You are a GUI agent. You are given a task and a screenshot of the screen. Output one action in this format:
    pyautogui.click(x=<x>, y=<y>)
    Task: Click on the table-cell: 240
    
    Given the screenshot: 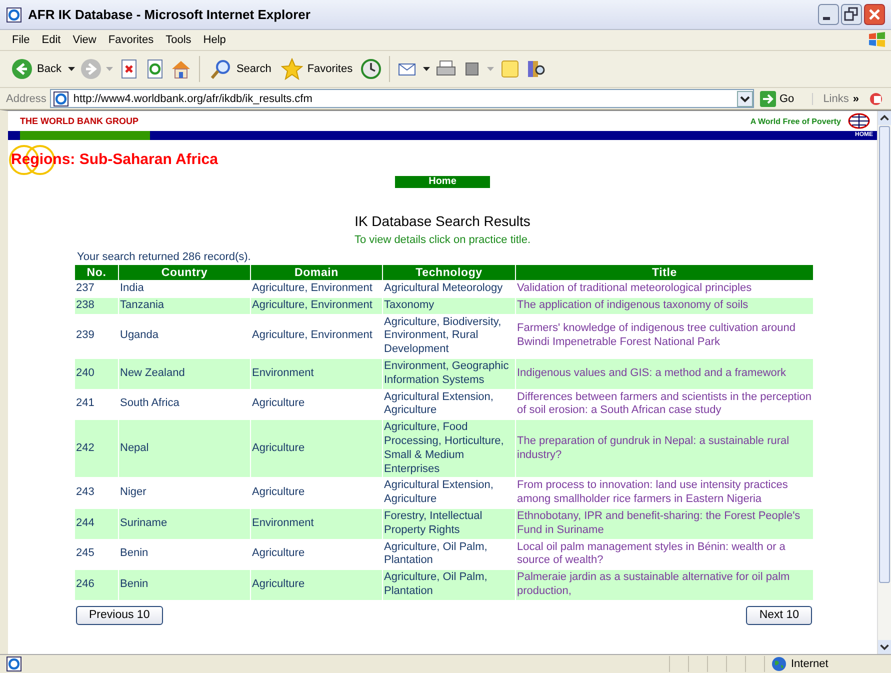 What is the action you would take?
    pyautogui.click(x=96, y=373)
    